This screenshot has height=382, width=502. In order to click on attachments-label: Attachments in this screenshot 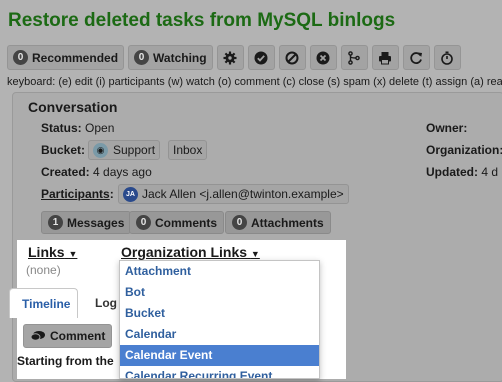, I will do `click(287, 222)`.